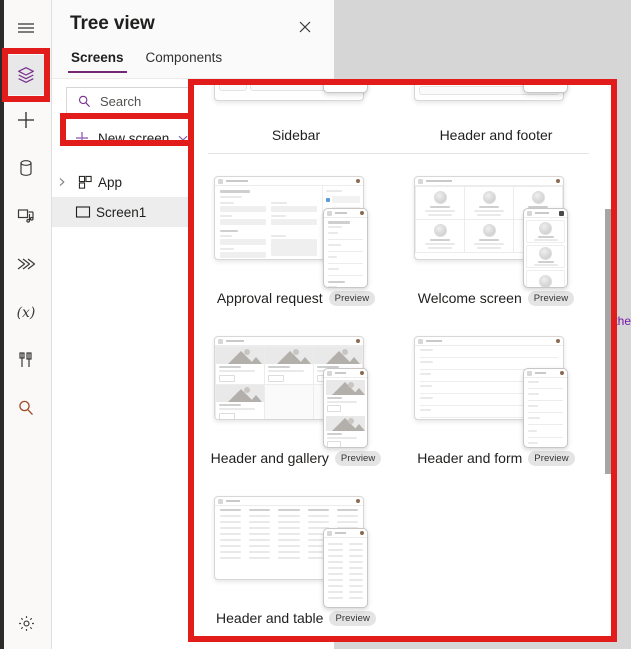 This screenshot has width=631, height=649. I want to click on template-row: Header and table Preview, so click(398, 557).